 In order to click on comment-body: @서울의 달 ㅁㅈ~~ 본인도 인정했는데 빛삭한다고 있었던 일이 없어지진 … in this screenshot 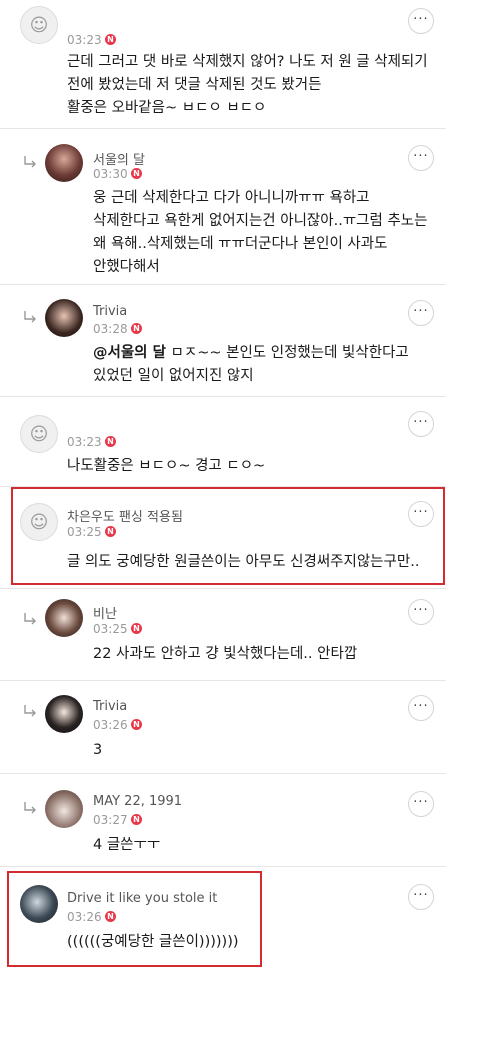, I will do `click(251, 365)`.